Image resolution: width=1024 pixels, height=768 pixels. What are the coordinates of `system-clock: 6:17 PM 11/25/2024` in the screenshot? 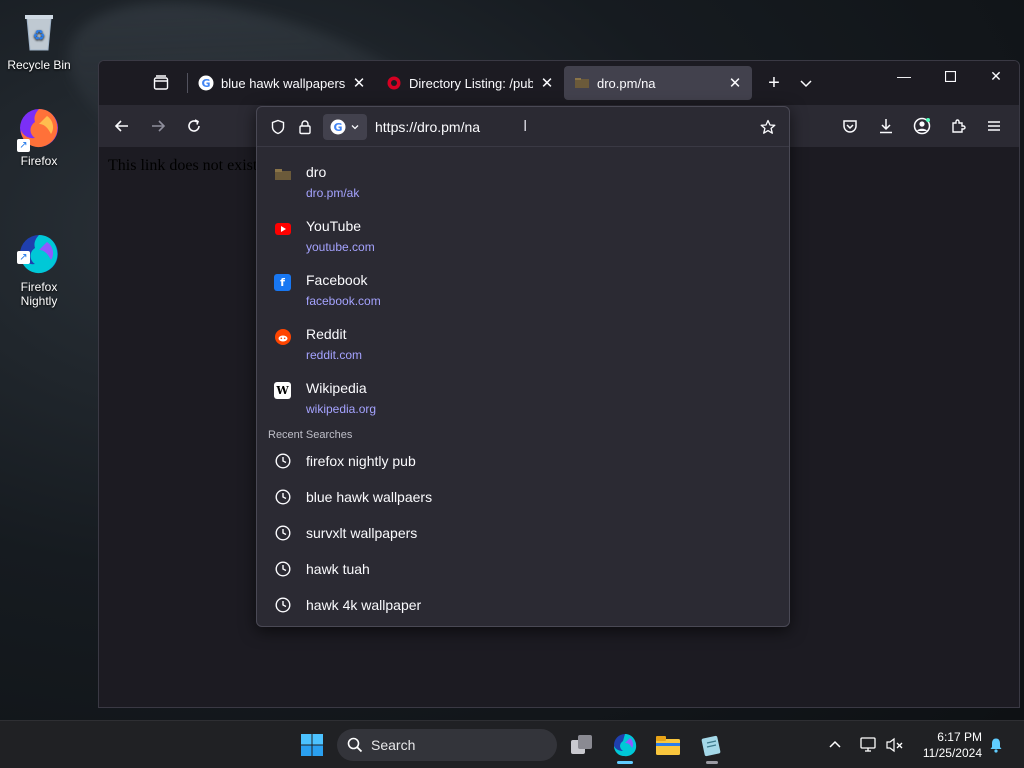 It's located at (952, 745).